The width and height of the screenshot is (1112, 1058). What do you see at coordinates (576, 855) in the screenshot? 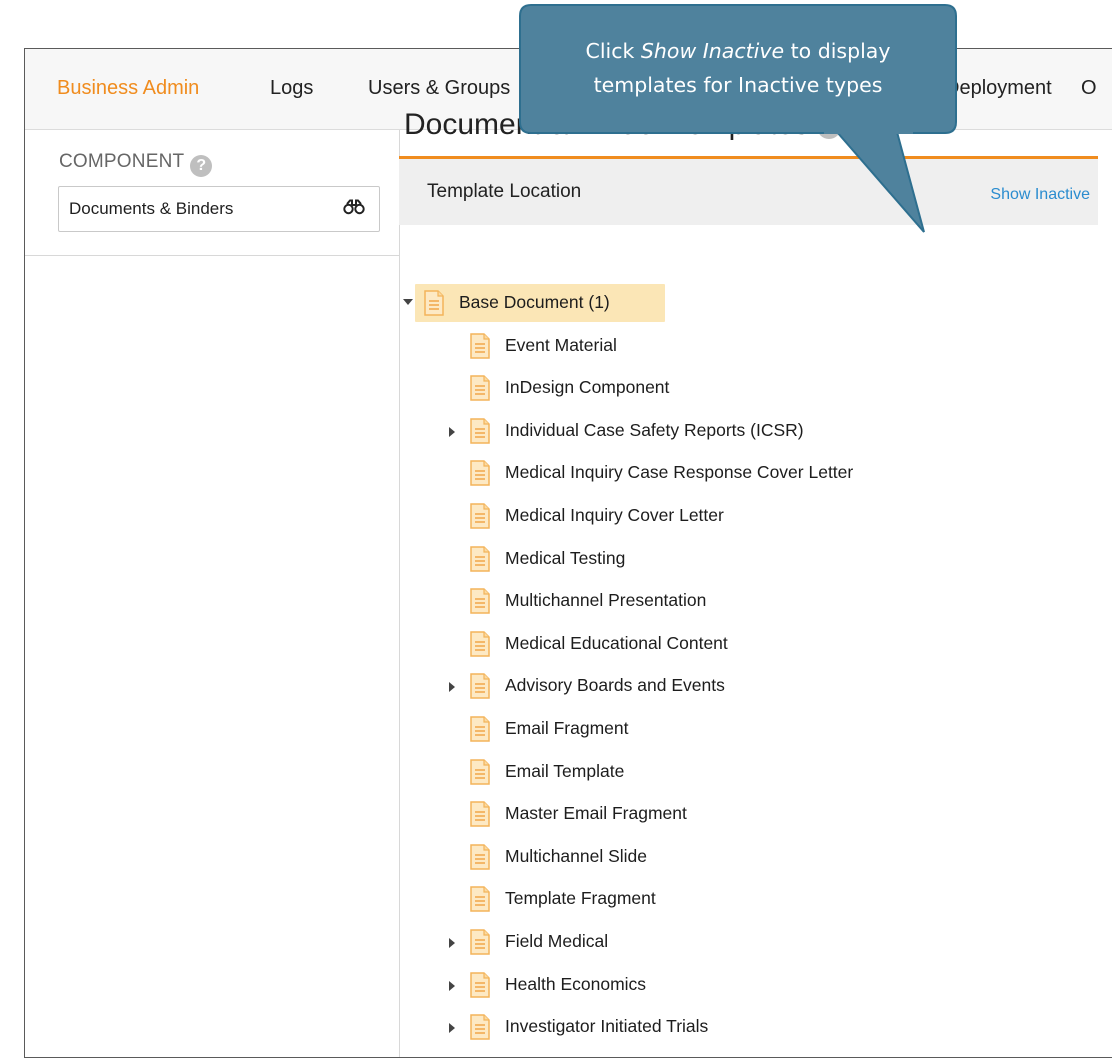
I see `tree-item-label: Multichannel Slide` at bounding box center [576, 855].